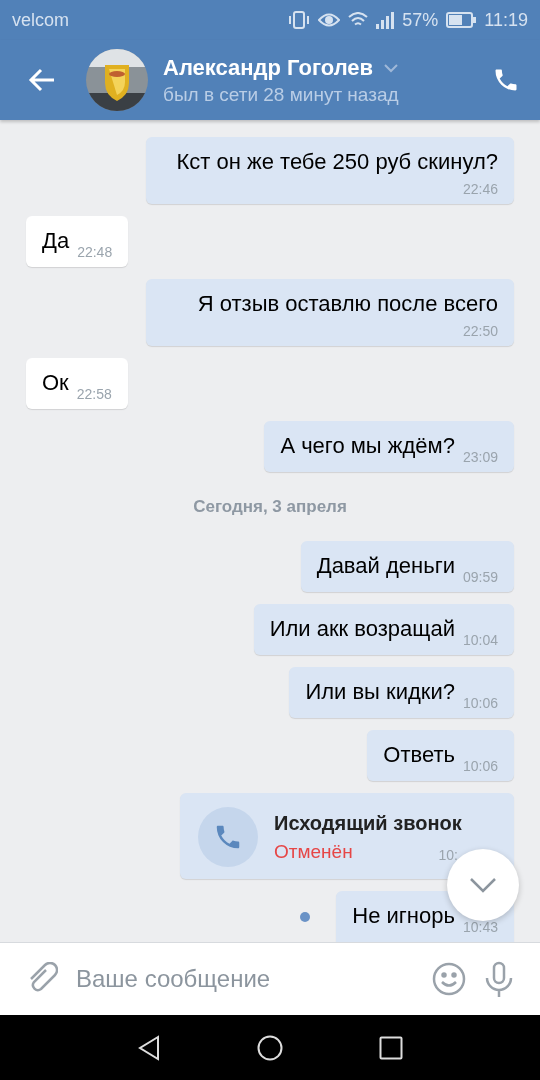  I want to click on battery-icon, so click(461, 20).